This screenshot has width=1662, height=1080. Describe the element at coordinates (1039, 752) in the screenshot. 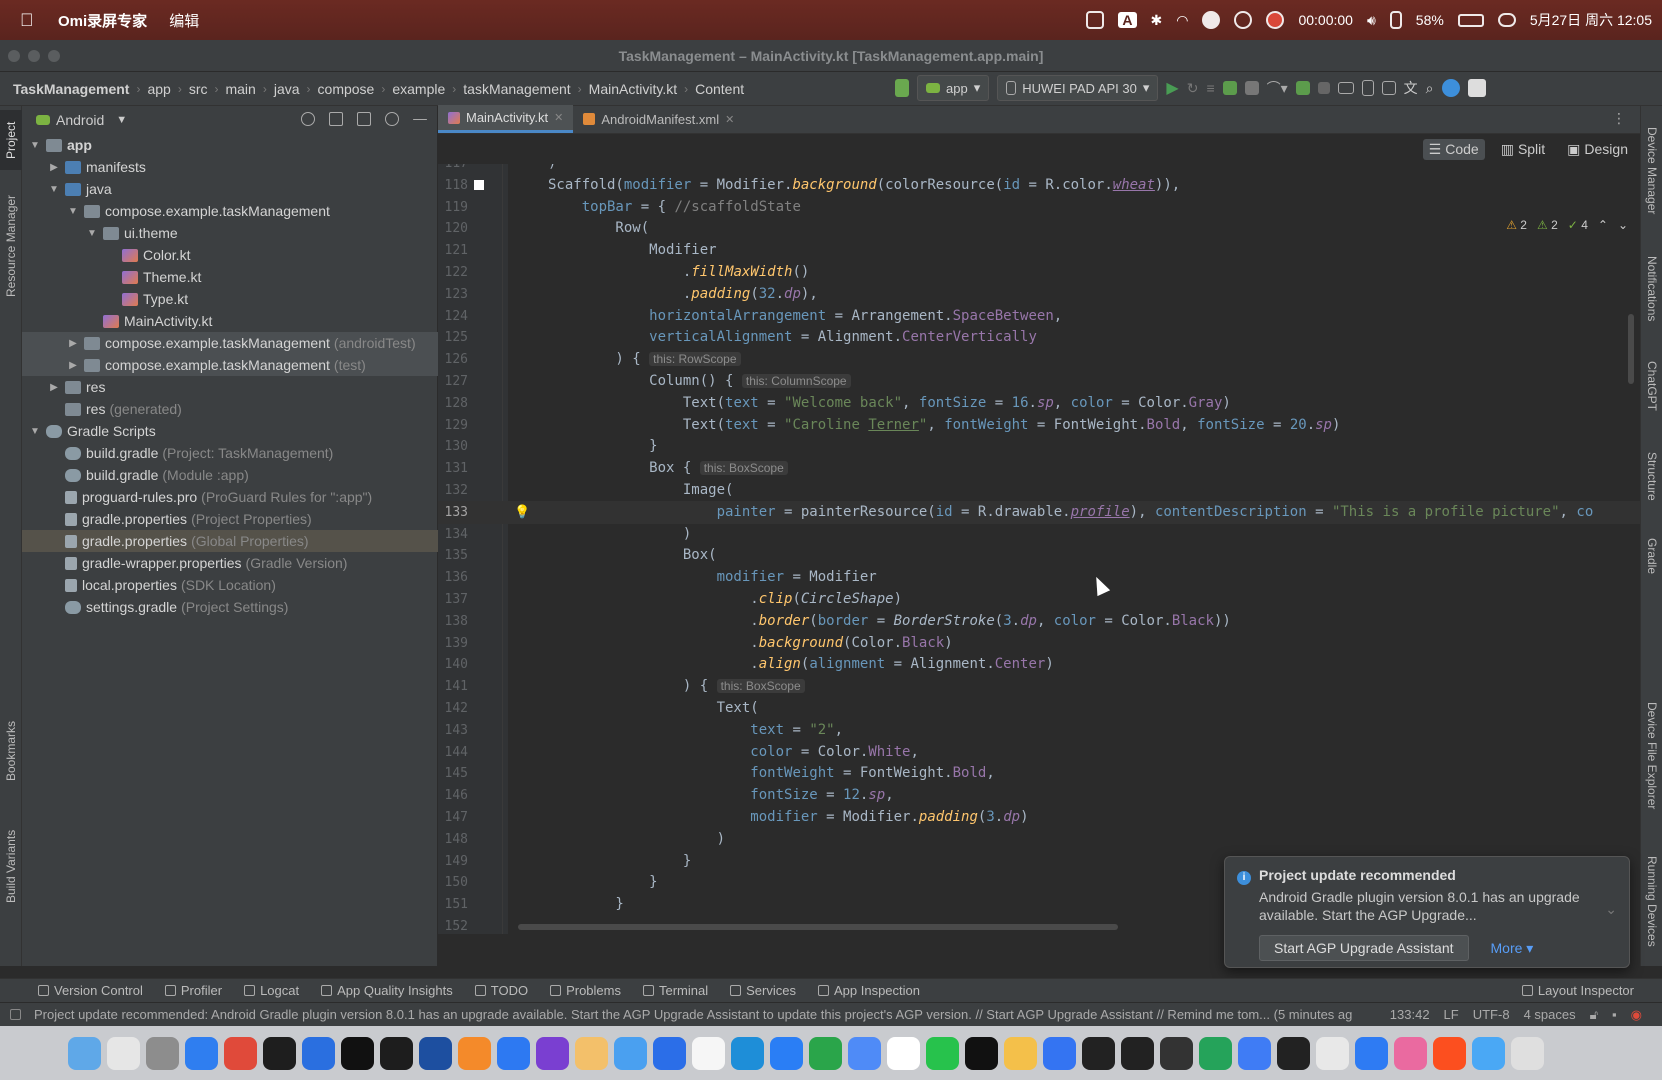

I see `code-line: 144 color = Color.White,` at that location.